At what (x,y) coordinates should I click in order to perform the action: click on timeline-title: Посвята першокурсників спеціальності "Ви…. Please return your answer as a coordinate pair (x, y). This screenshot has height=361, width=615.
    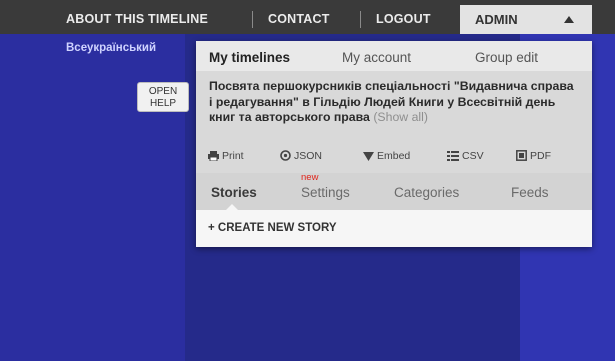
    Looking at the image, I should click on (394, 102).